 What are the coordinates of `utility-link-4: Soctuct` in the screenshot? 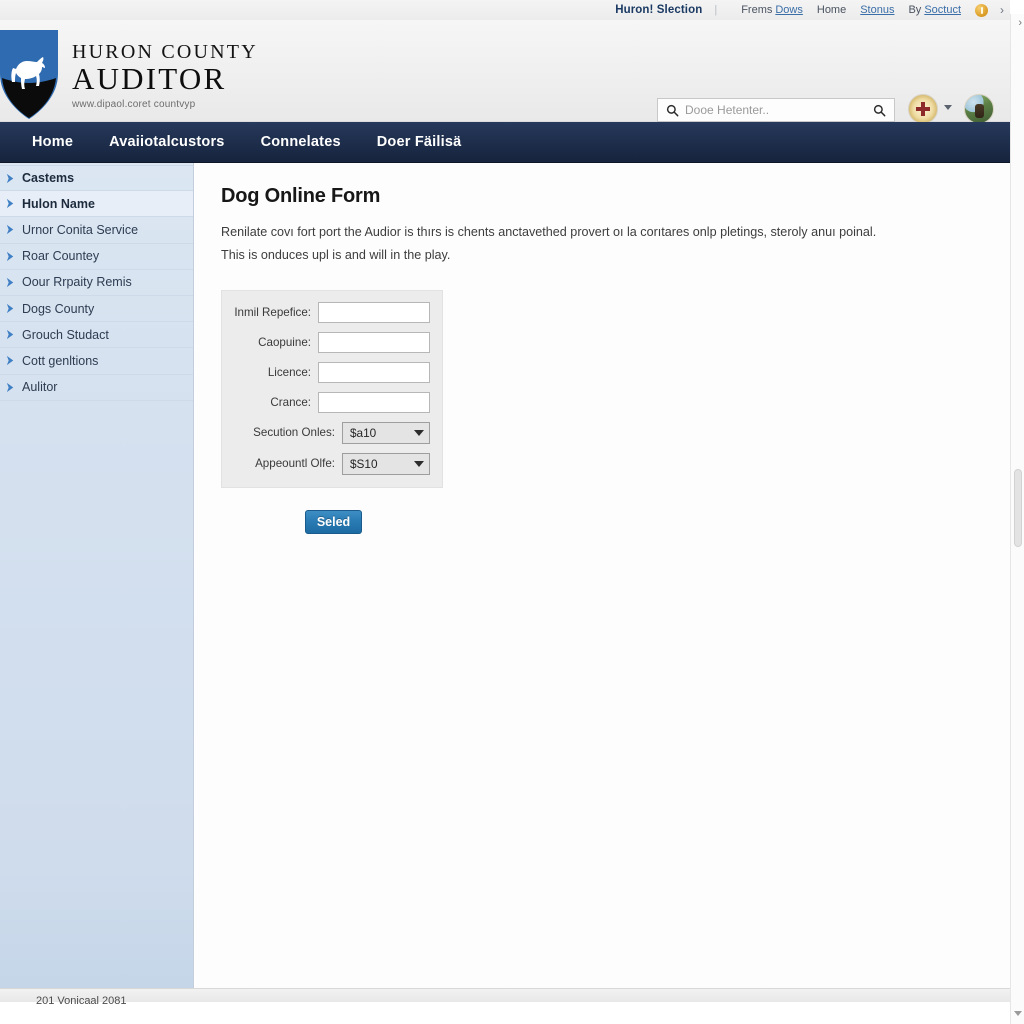 It's located at (942, 10).